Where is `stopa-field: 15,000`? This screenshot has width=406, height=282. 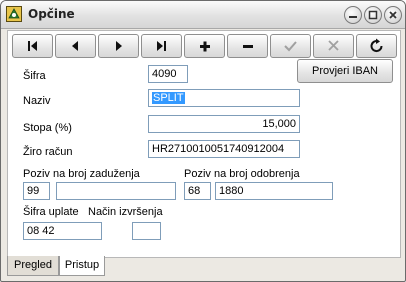 stopa-field: 15,000 is located at coordinates (224, 124).